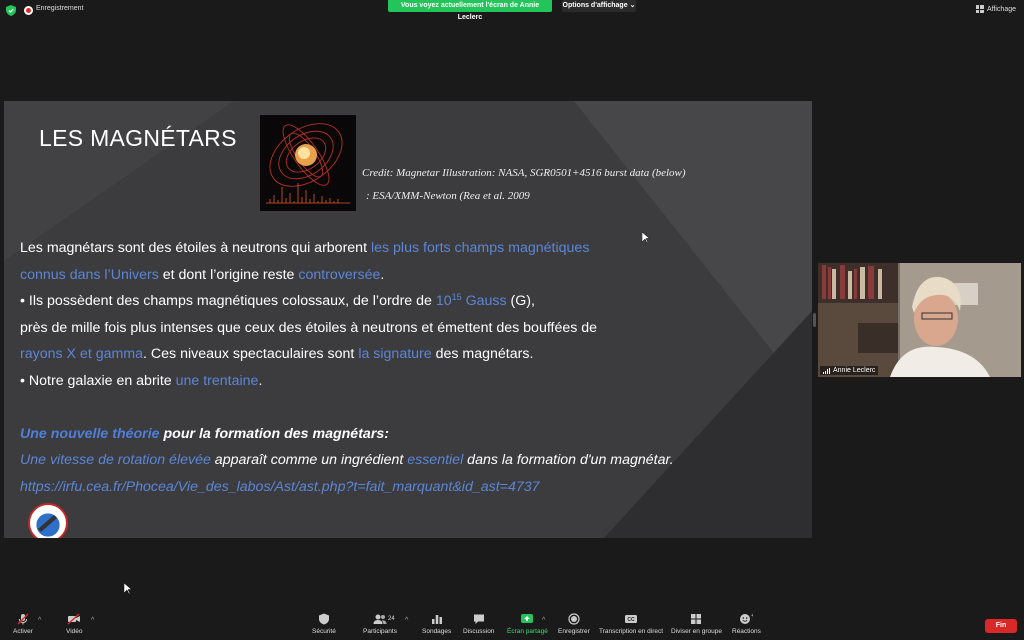  Describe the element at coordinates (308, 163) in the screenshot. I see `magnetar-illustration` at that location.